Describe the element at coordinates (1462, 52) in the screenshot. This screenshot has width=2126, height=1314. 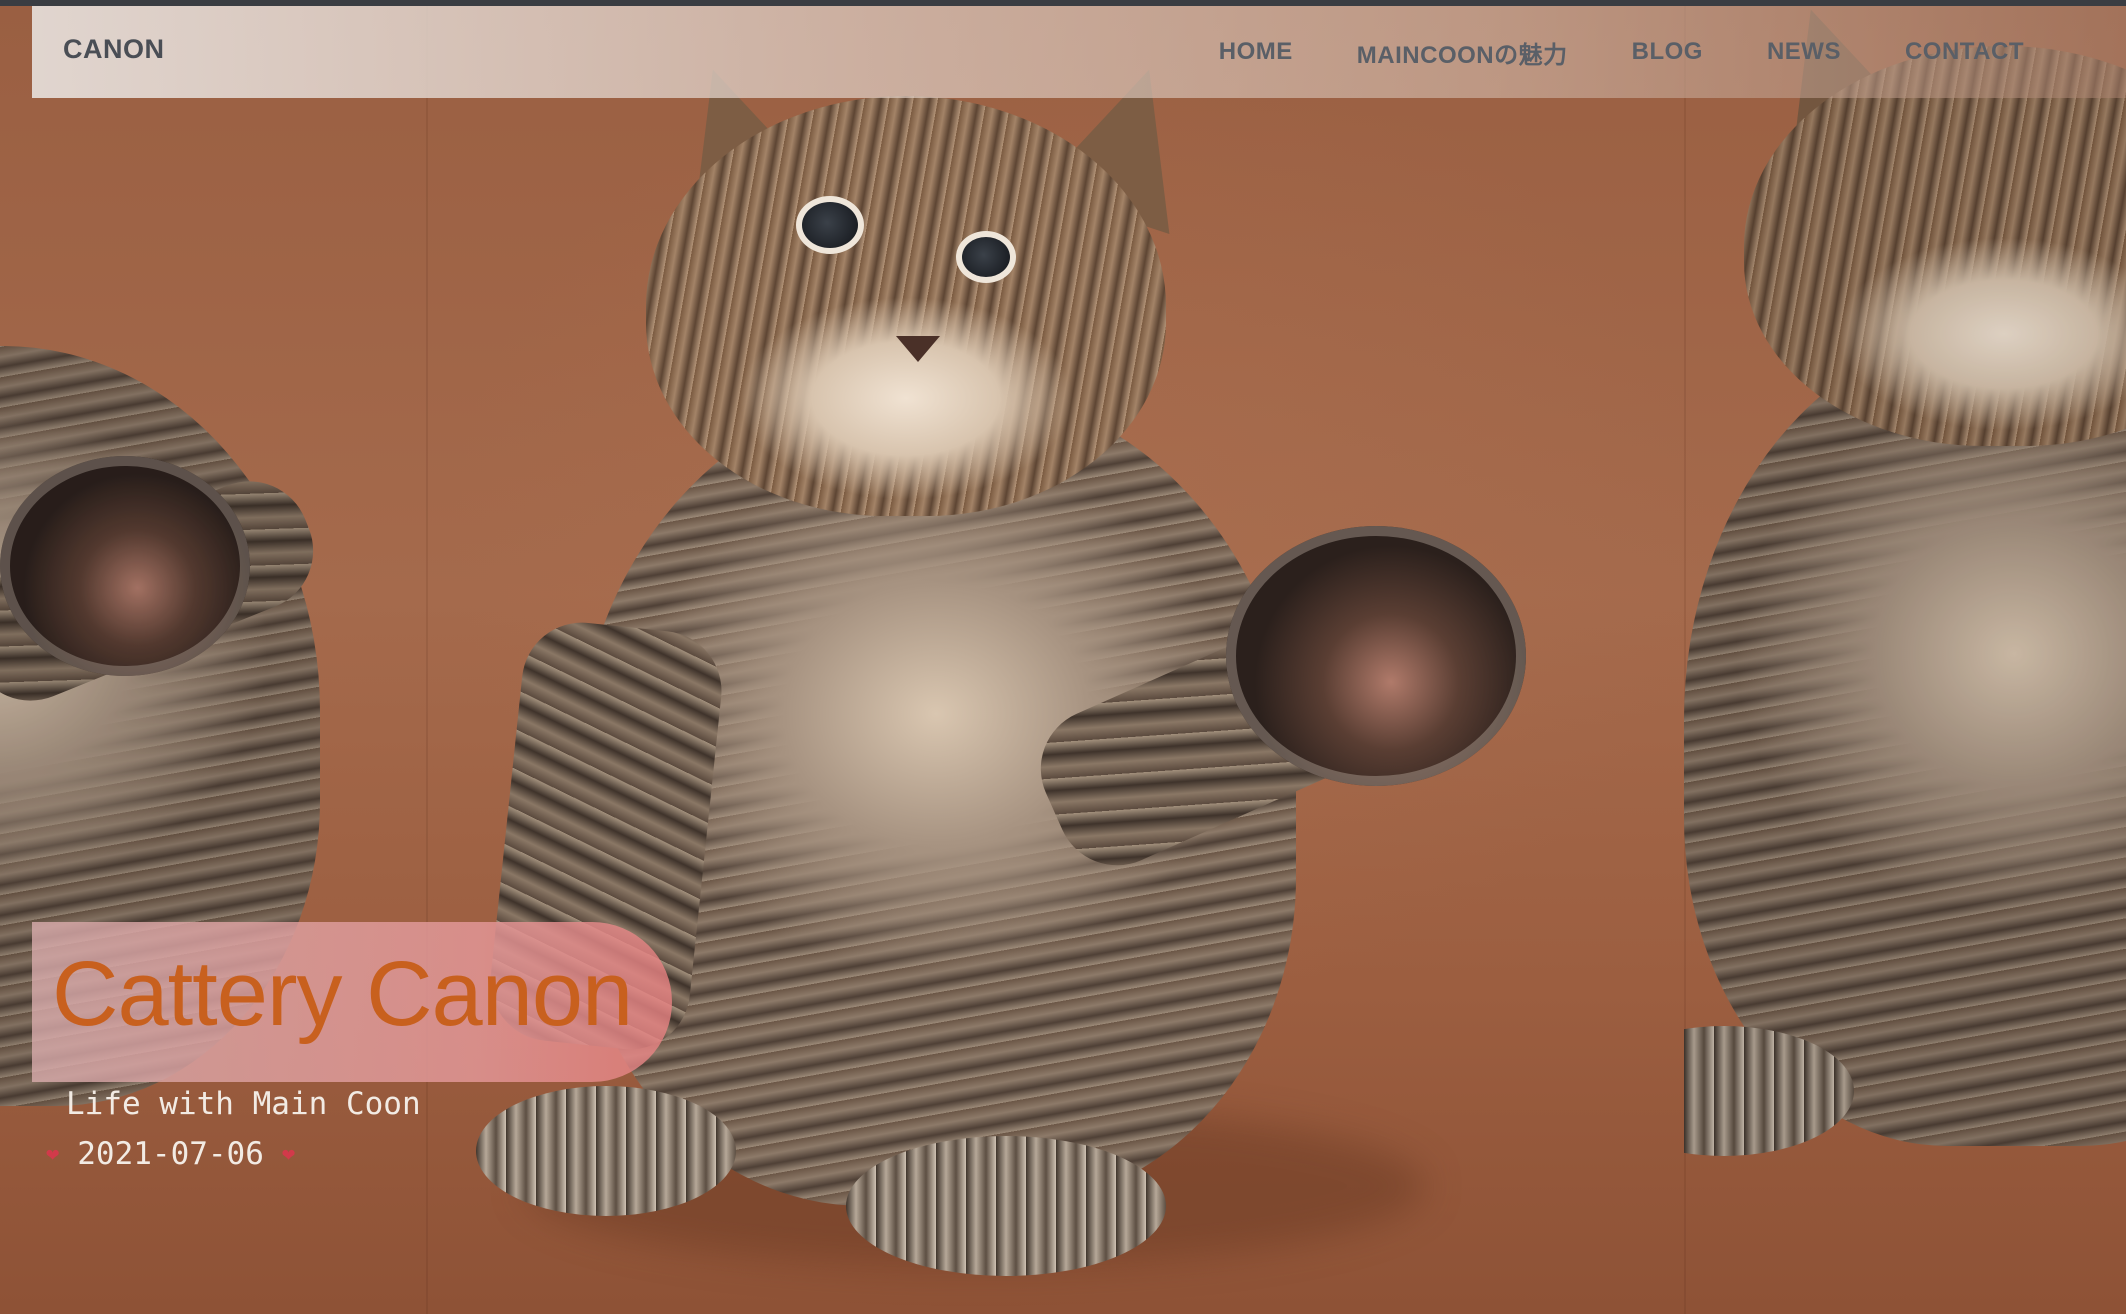
I see `nav-link-maincoon-appeal: MAINCOONの魅力` at that location.